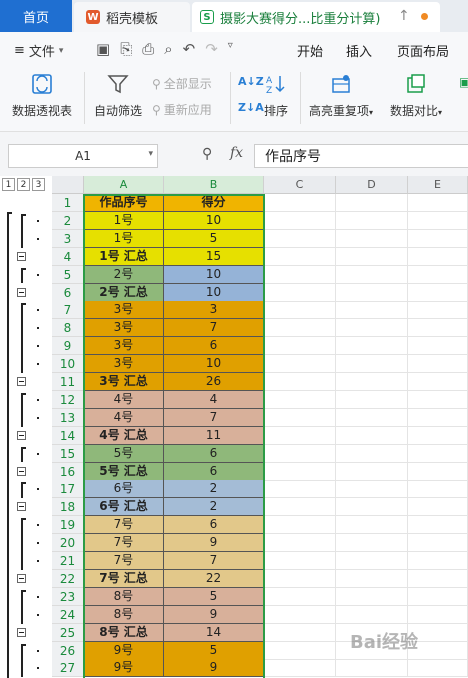 Image resolution: width=468 pixels, height=678 pixels. Describe the element at coordinates (103, 49) in the screenshot. I see `save-icon: ▣` at that location.